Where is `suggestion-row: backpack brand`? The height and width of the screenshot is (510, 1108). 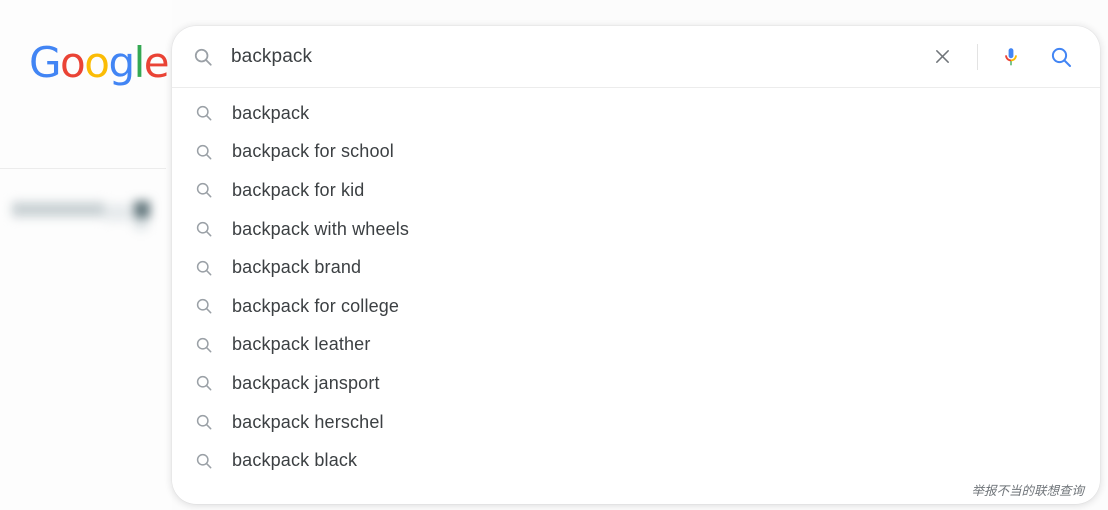 suggestion-row: backpack brand is located at coordinates (636, 267).